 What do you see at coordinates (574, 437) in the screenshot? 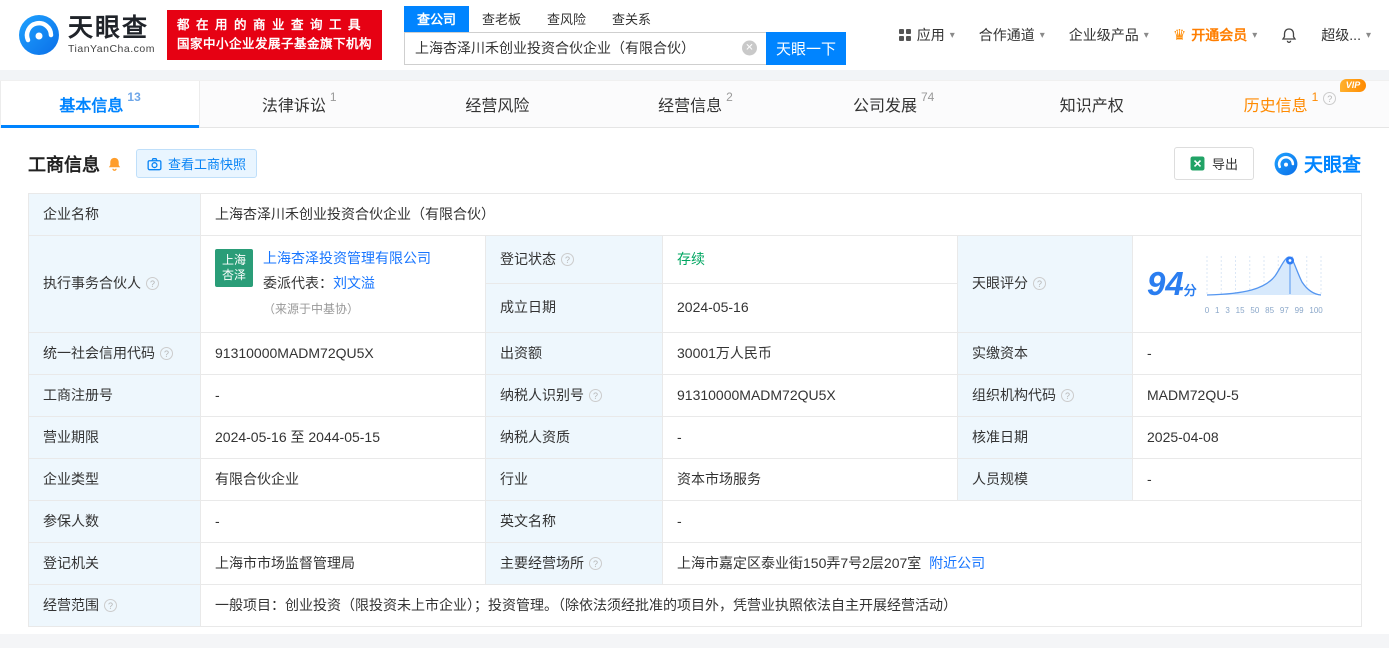
I see `label-cell: 纳税人资质` at bounding box center [574, 437].